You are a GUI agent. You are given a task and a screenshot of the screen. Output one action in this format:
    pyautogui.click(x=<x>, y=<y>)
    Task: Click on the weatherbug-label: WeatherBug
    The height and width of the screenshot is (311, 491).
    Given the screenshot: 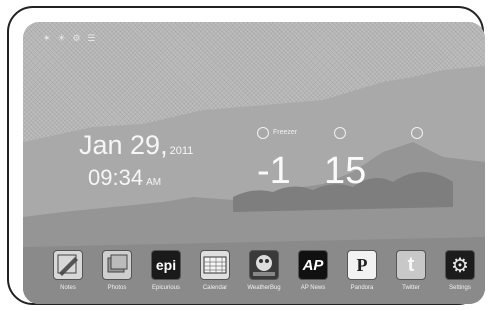 What is the action you would take?
    pyautogui.click(x=264, y=288)
    